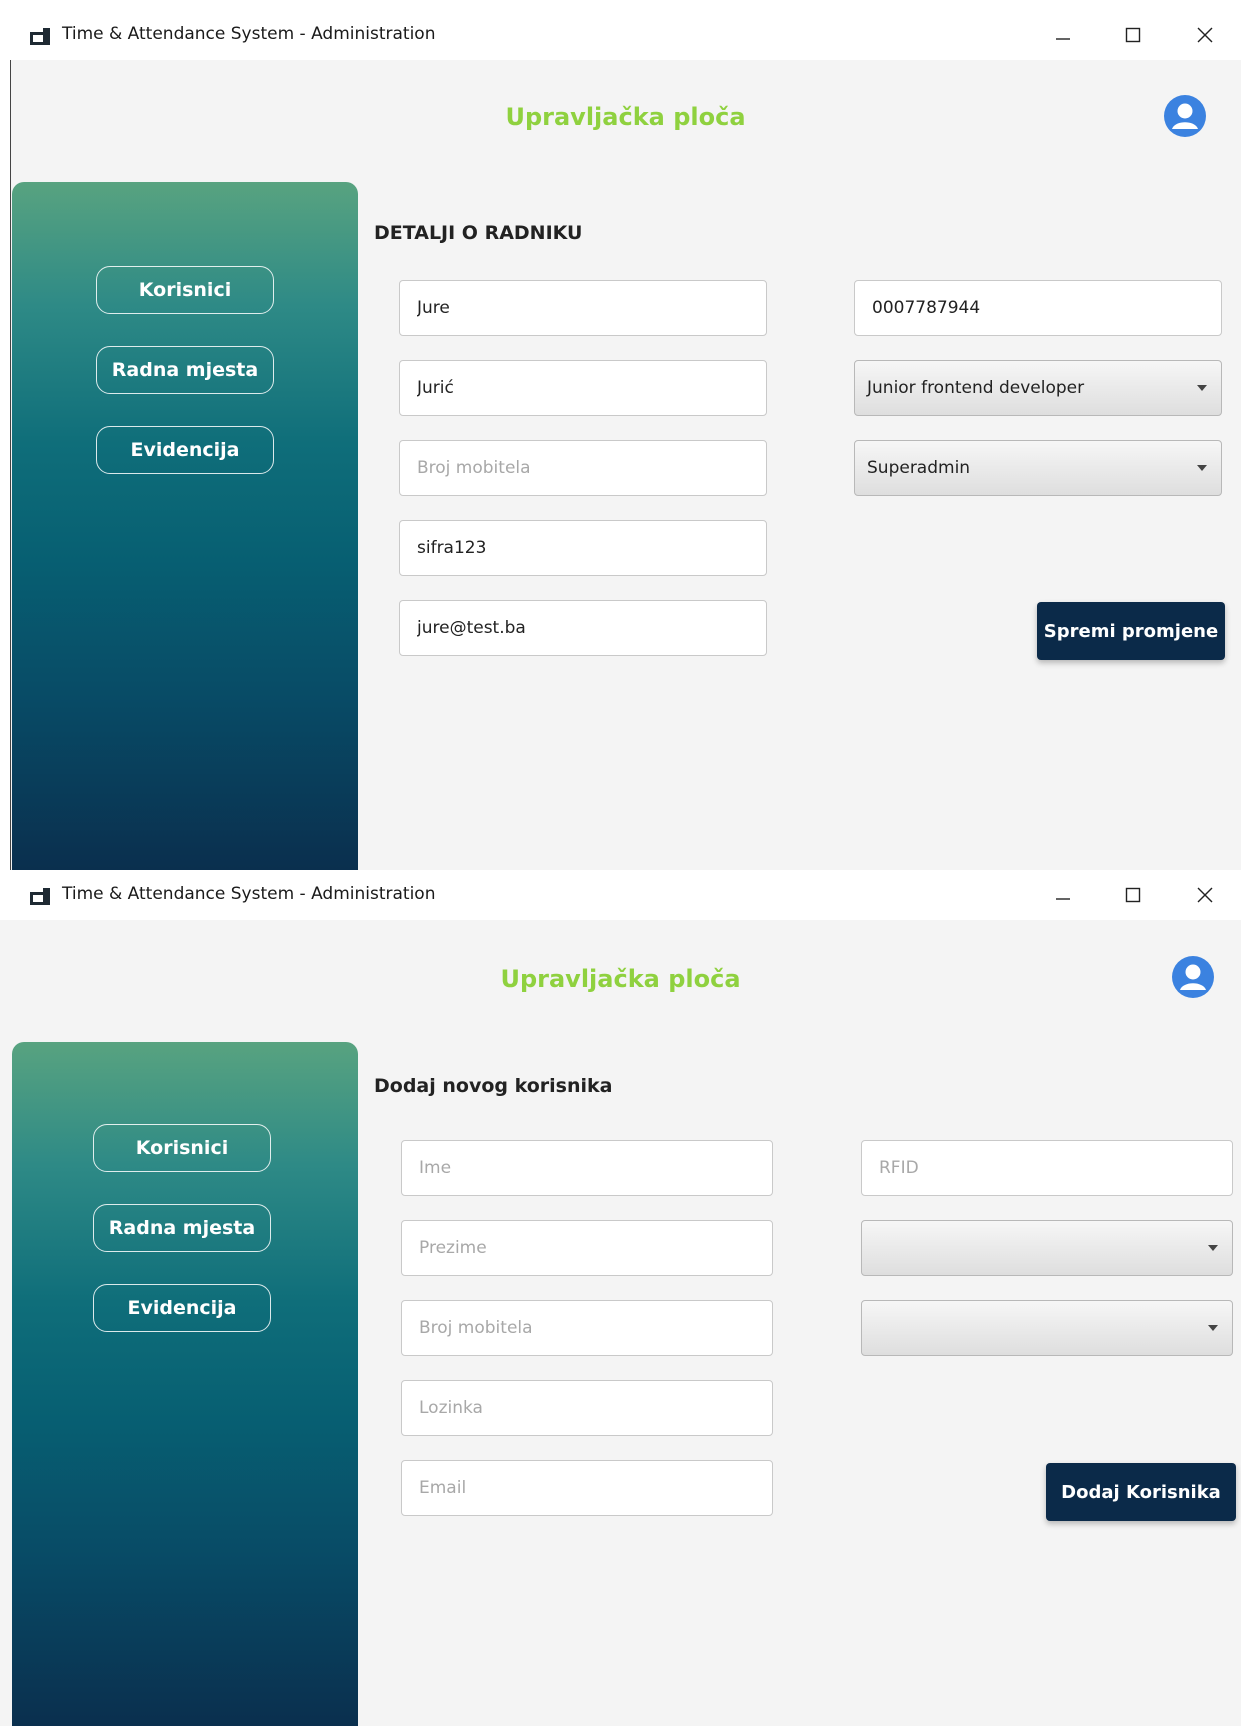 The width and height of the screenshot is (1241, 1726). I want to click on window-edge, so click(10, 440).